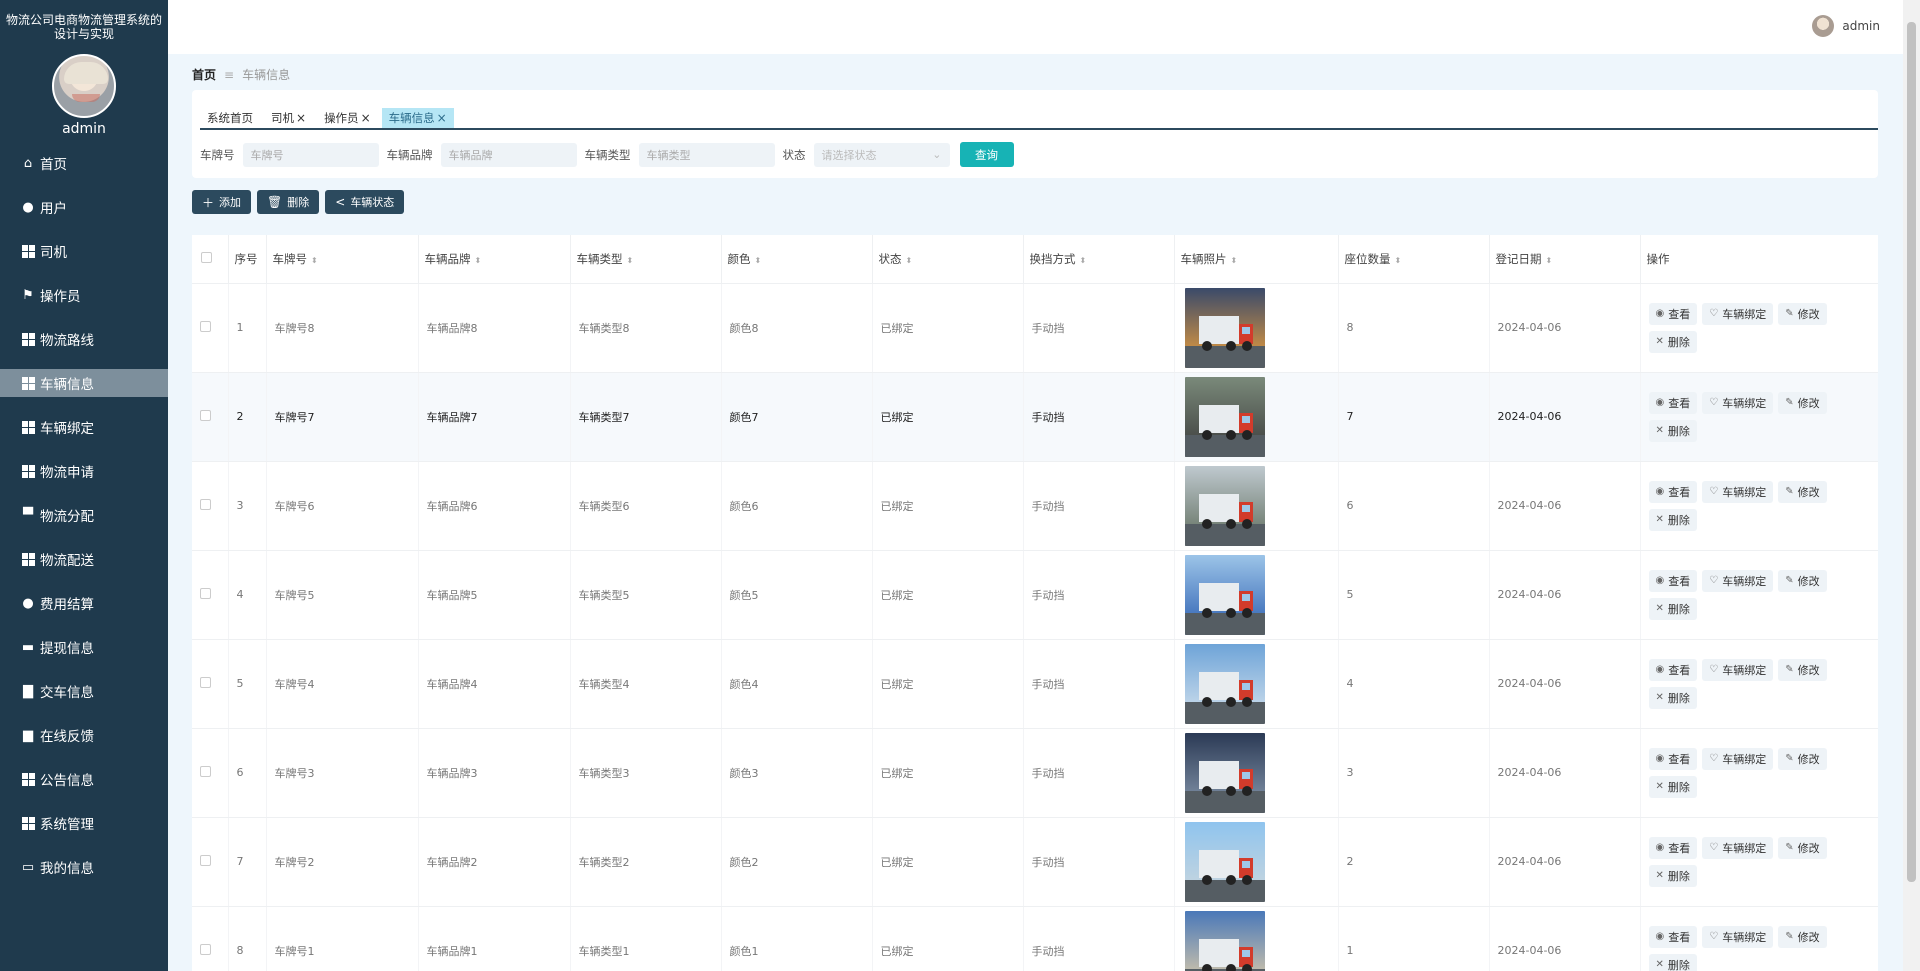 This screenshot has width=1920, height=971. What do you see at coordinates (310, 154) in the screenshot?
I see `plate-input: 车牌号` at bounding box center [310, 154].